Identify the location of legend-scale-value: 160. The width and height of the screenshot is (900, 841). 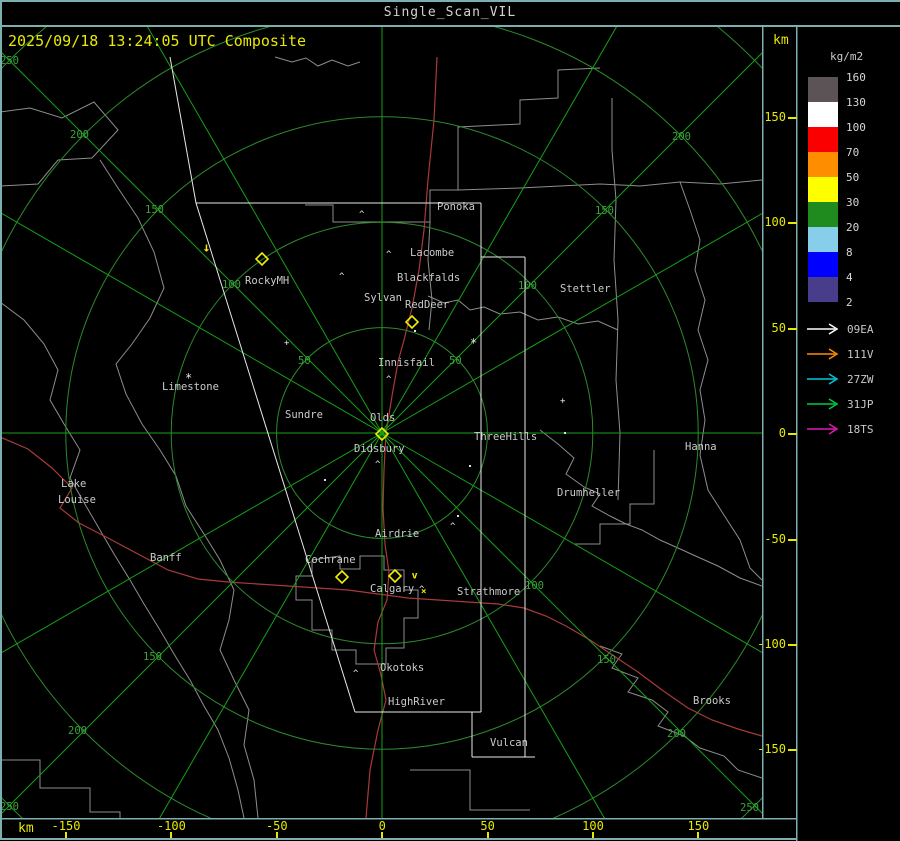
(856, 77).